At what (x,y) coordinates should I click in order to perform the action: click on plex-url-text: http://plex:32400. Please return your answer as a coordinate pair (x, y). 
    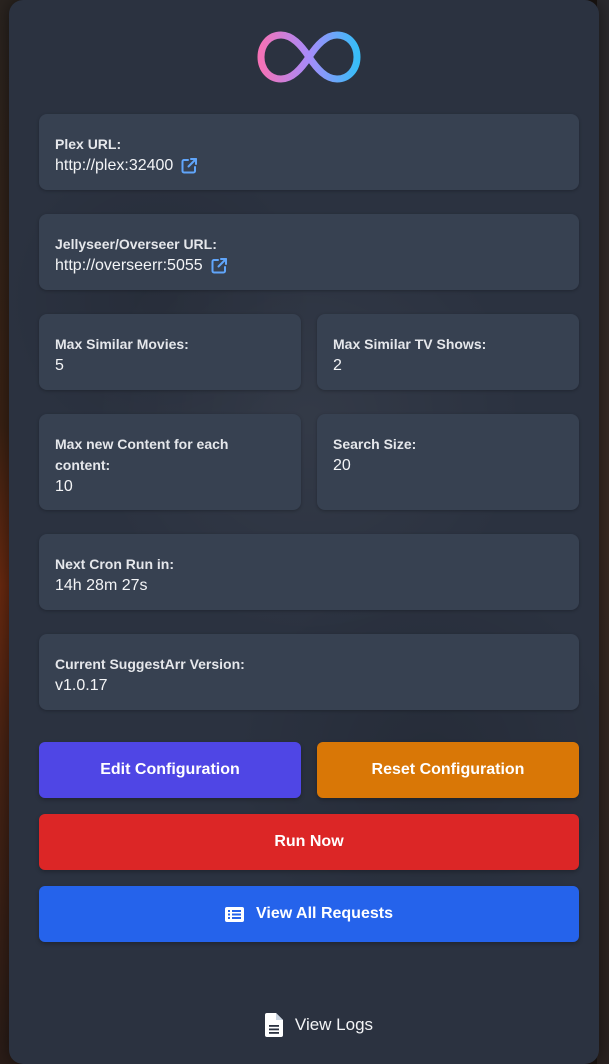
    Looking at the image, I should click on (114, 165).